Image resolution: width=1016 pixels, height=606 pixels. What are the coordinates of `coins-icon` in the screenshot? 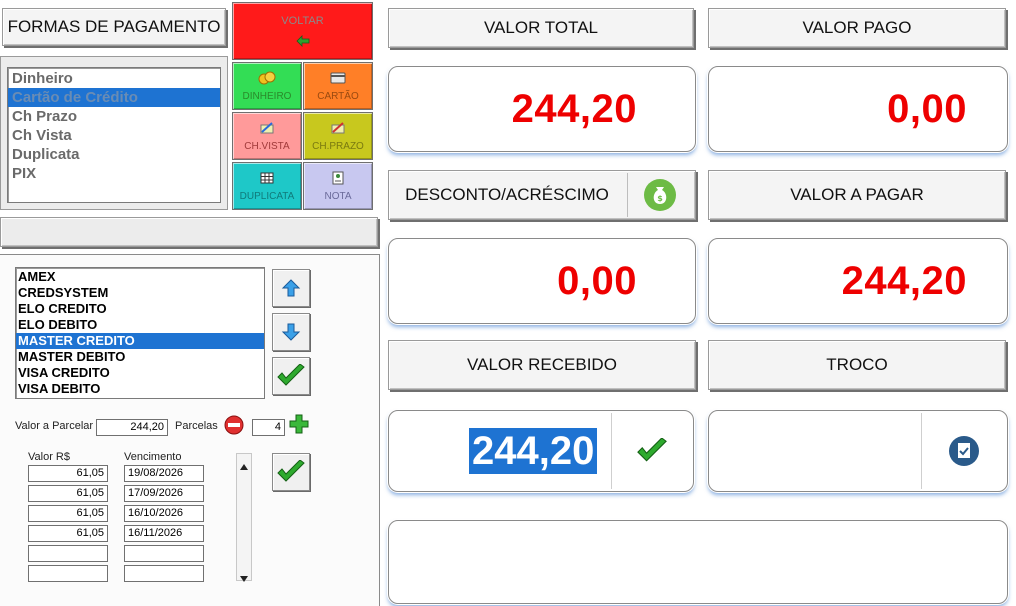 It's located at (267, 77).